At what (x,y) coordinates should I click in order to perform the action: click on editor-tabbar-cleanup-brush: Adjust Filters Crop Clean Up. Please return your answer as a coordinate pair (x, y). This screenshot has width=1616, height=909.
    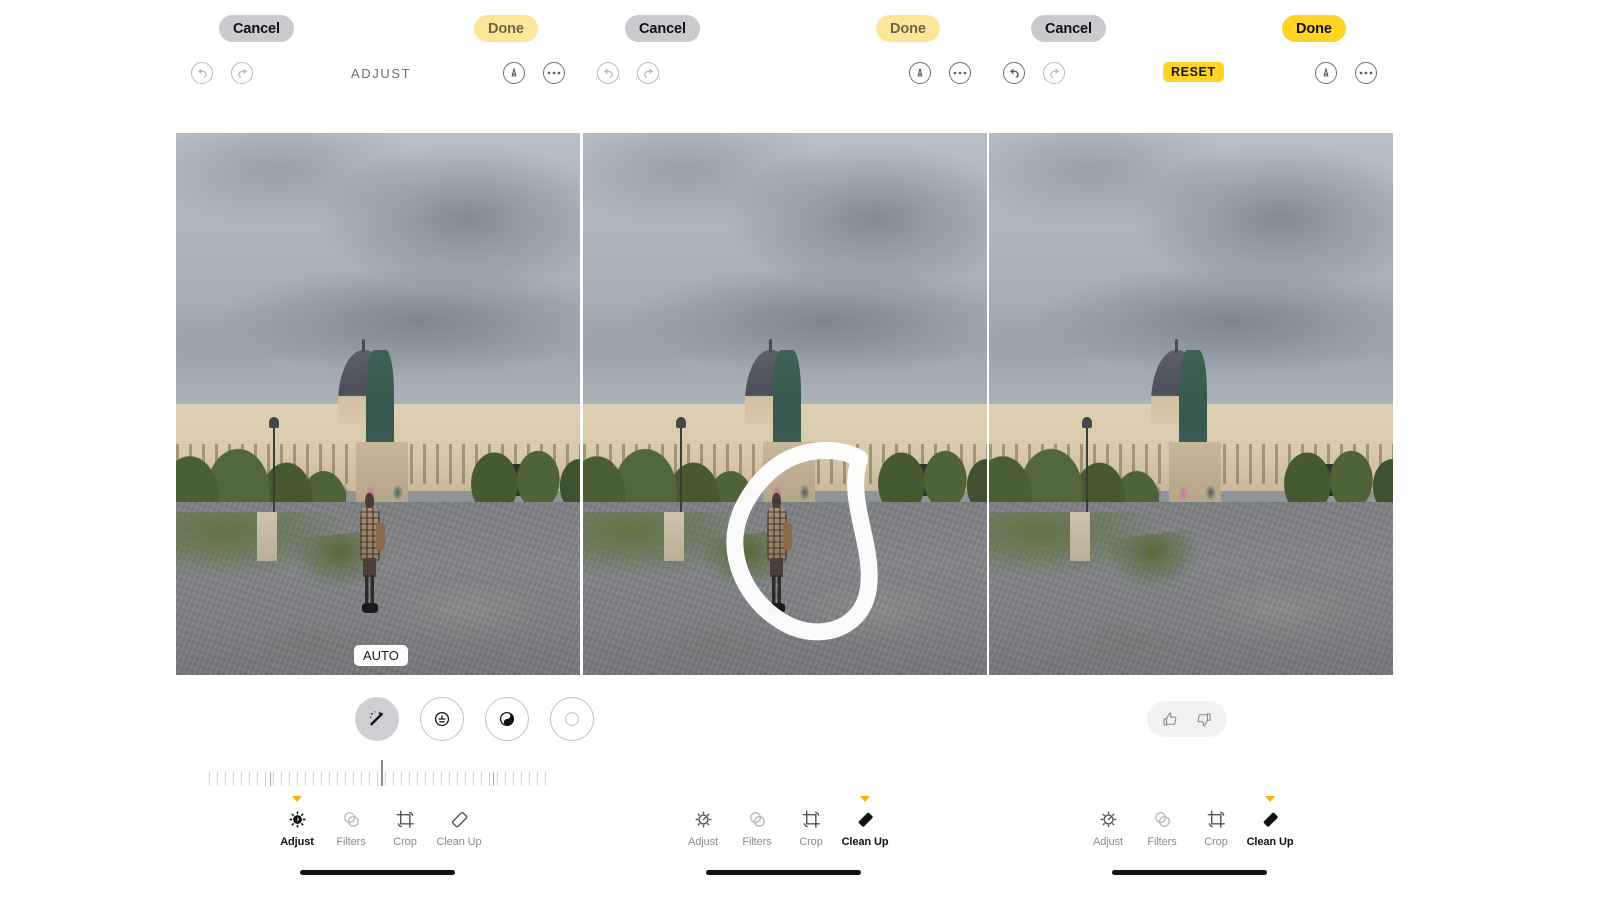
    Looking at the image, I should click on (784, 822).